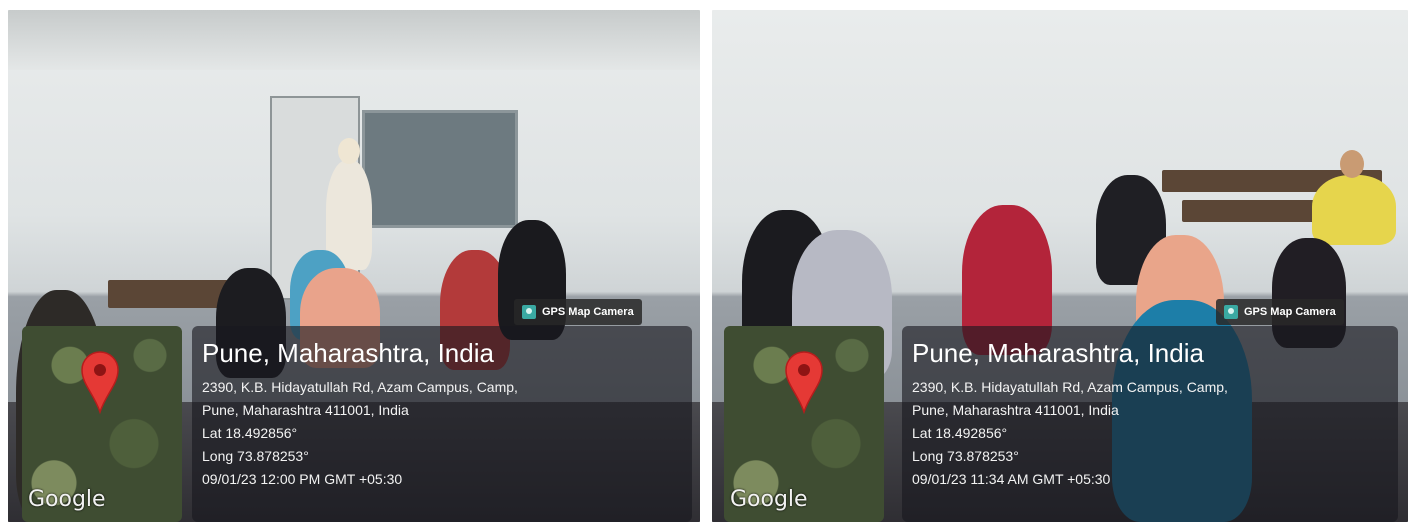  I want to click on blackboard, so click(440, 169).